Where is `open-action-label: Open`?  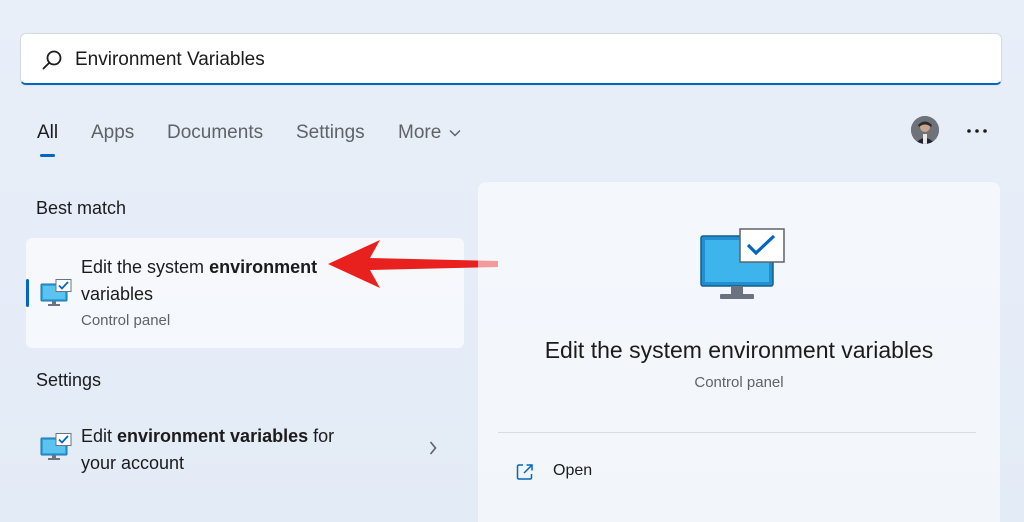 open-action-label: Open is located at coordinates (572, 471).